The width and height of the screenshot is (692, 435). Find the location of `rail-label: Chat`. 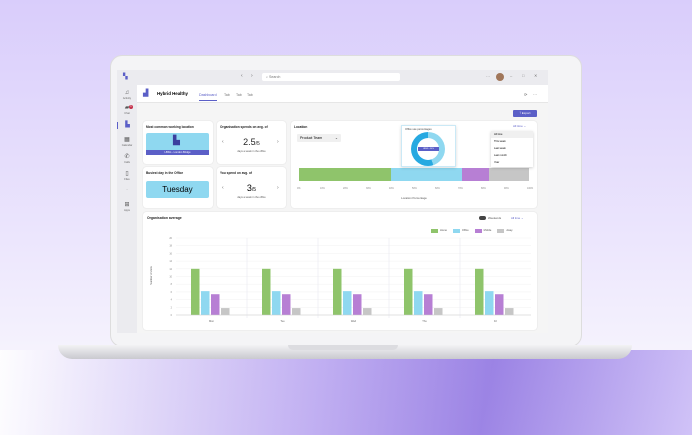

rail-label: Chat is located at coordinates (127, 113).